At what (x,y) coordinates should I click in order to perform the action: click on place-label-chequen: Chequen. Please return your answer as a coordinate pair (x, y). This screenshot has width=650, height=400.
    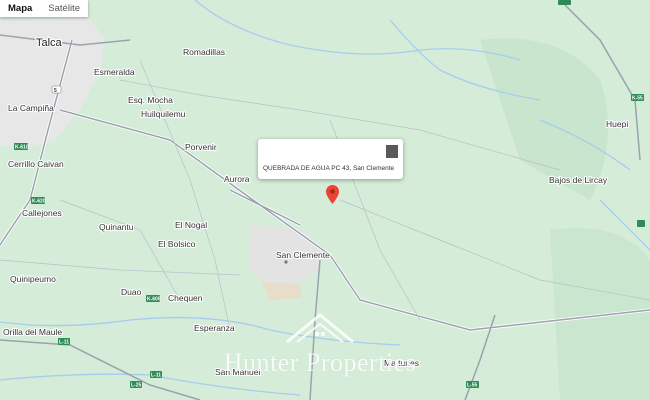
    Looking at the image, I should click on (185, 298).